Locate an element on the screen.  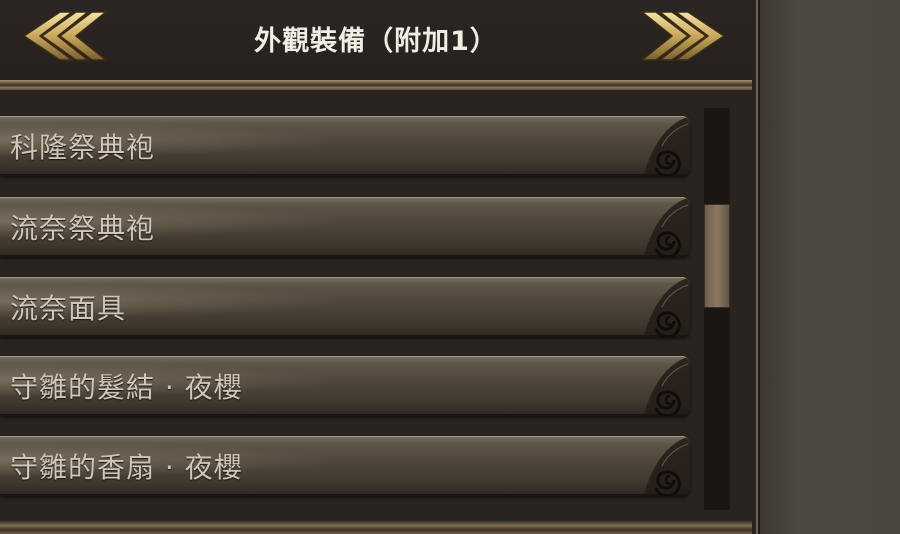
item-label: 守雛的髮結 · 夜櫻 is located at coordinates (126, 387).